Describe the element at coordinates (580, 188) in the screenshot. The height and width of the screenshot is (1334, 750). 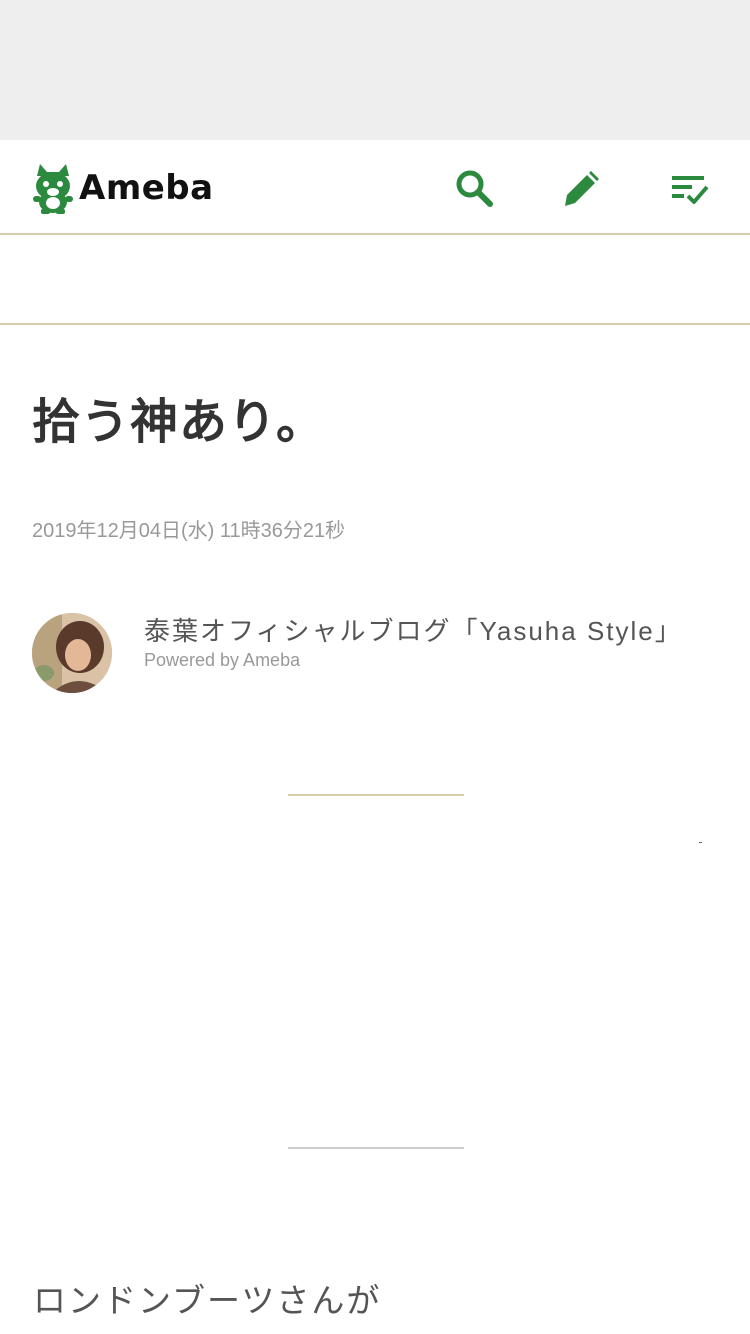
I see `pencil-icon` at that location.